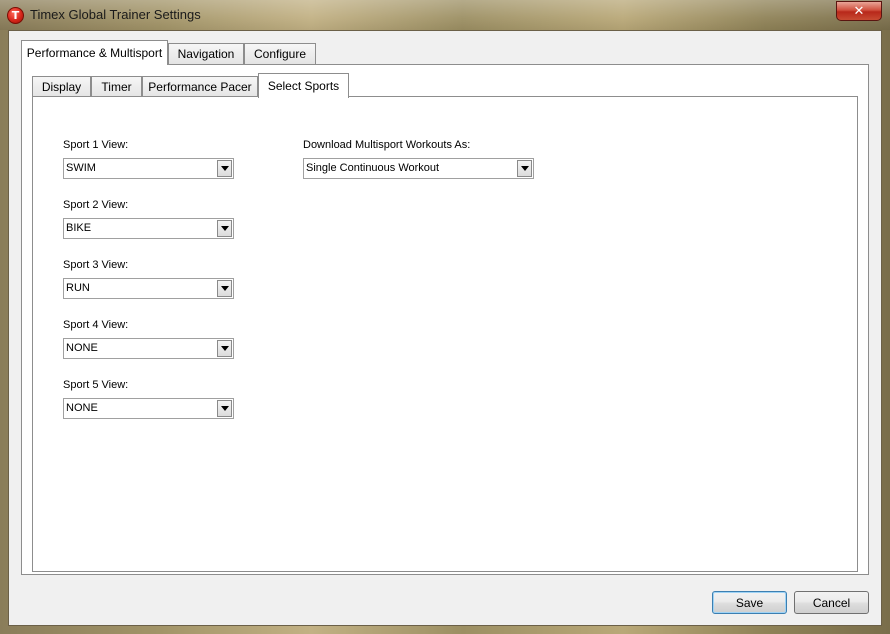 The height and width of the screenshot is (634, 890). What do you see at coordinates (148, 348) in the screenshot?
I see `sport-4-select: NONE` at bounding box center [148, 348].